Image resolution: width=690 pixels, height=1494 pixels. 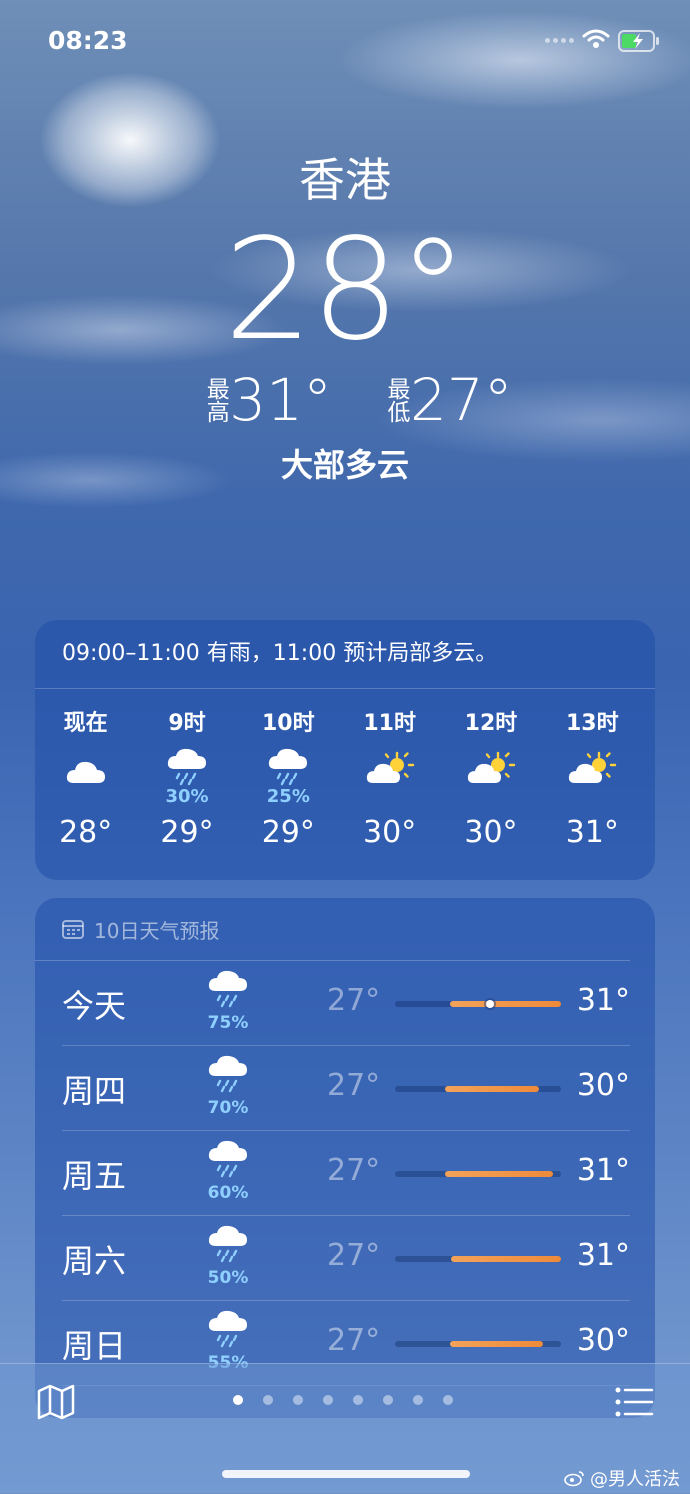 What do you see at coordinates (215, 400) in the screenshot?
I see `high-label: 最高` at bounding box center [215, 400].